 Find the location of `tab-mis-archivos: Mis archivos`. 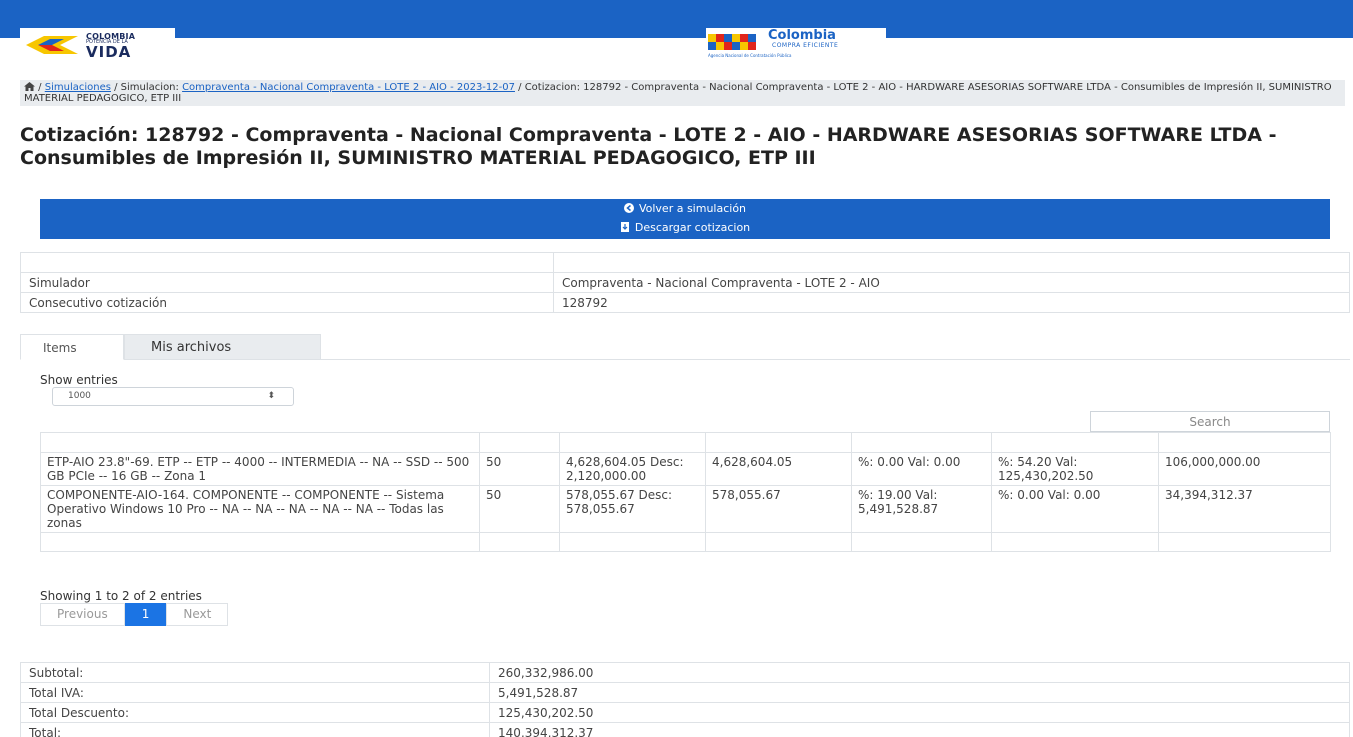

tab-mis-archivos: Mis archivos is located at coordinates (222, 347).